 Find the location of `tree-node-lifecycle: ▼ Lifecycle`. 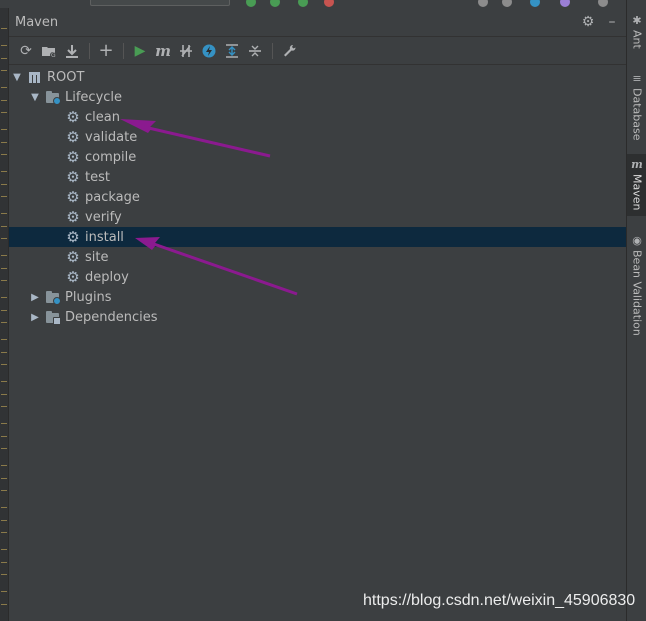

tree-node-lifecycle: ▼ Lifecycle is located at coordinates (317, 97).